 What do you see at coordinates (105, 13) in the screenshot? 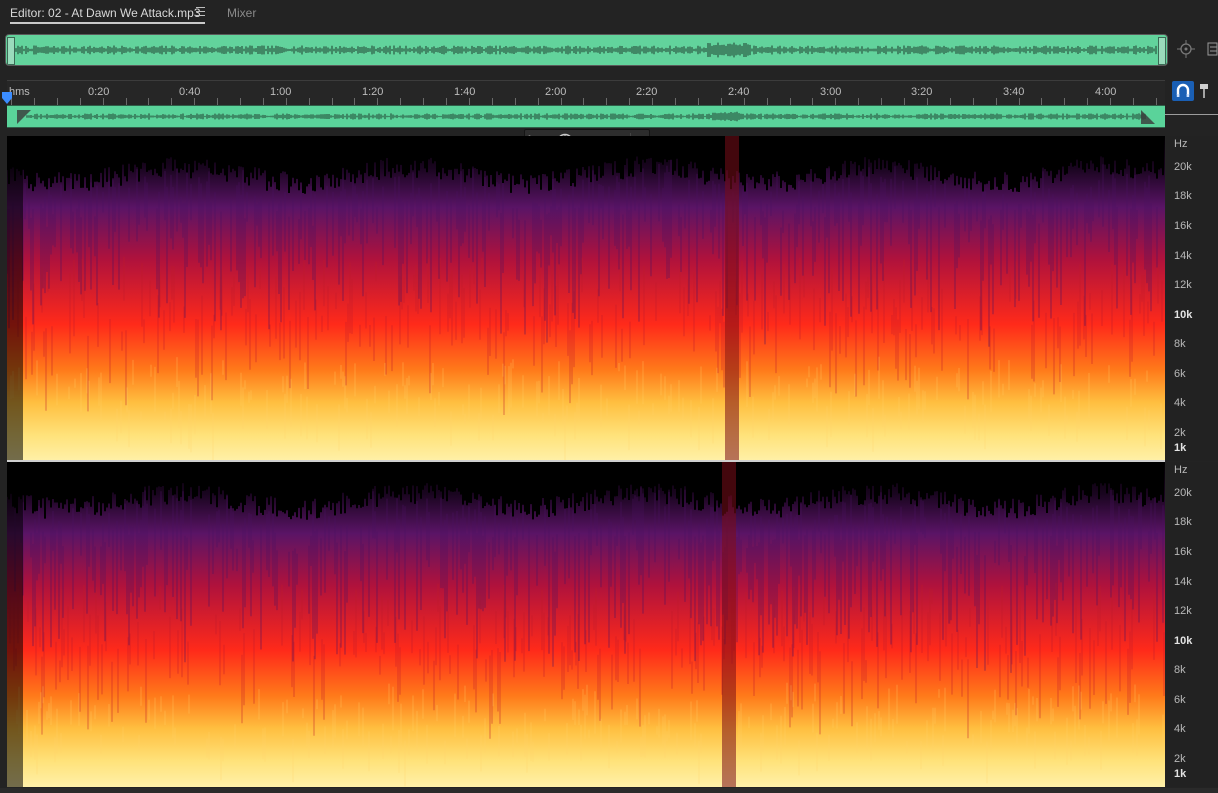
I see `tab-editor: Editor: 02 - At Dawn We Attack.mp3` at bounding box center [105, 13].